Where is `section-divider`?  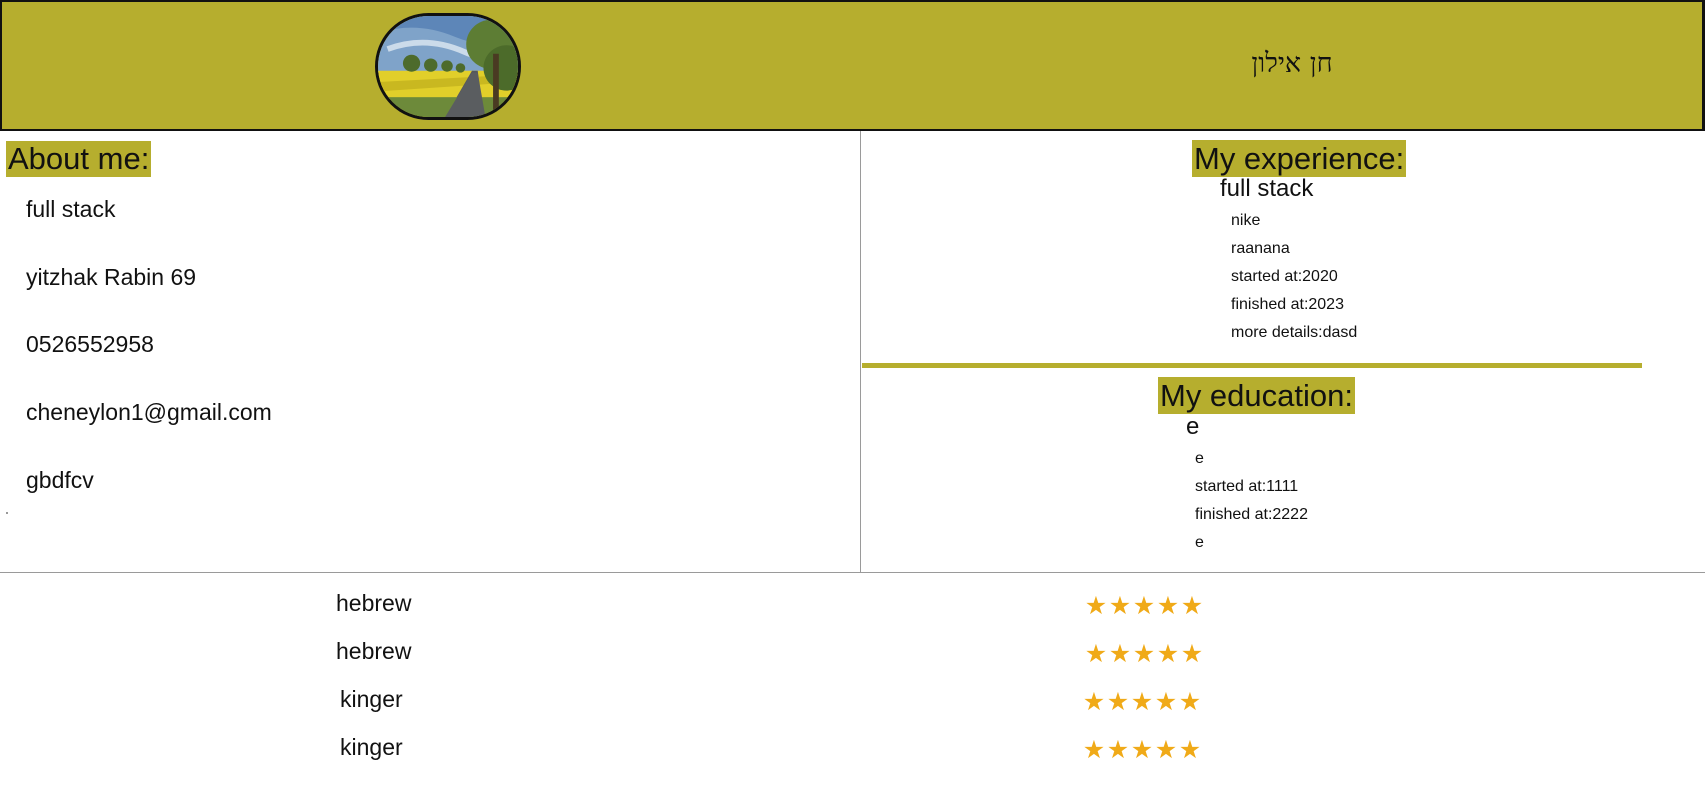 section-divider is located at coordinates (1252, 365).